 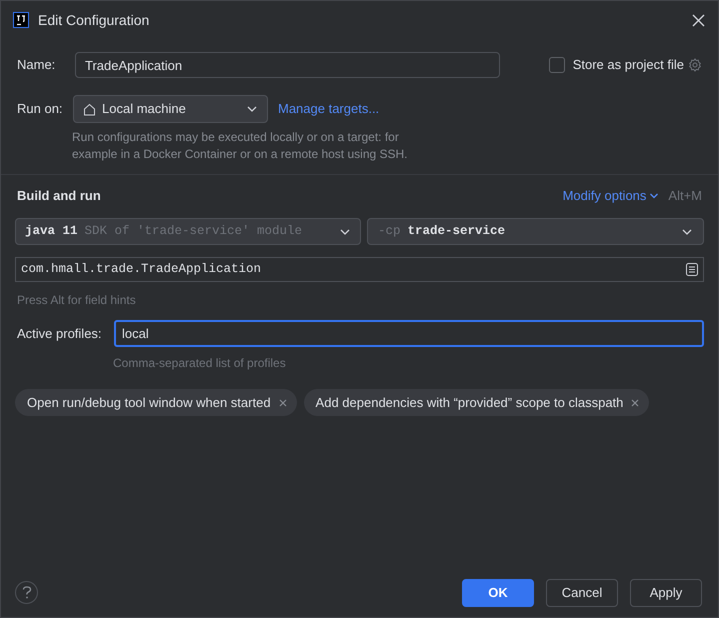 What do you see at coordinates (188, 231) in the screenshot?
I see `jdk-dropdown: java 11 SDK of 'trade-service' module` at bounding box center [188, 231].